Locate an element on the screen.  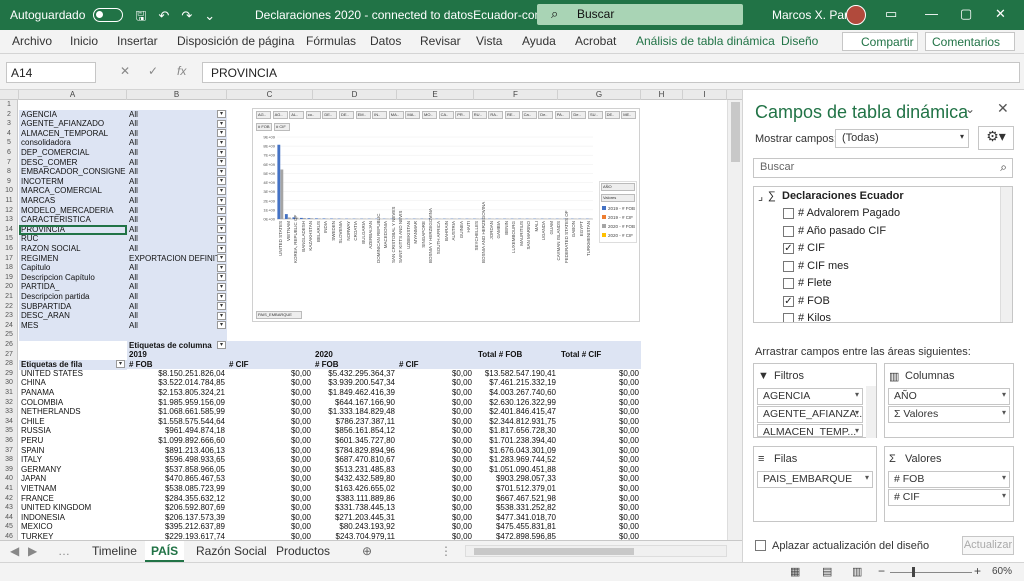
sheet-tab-timeline: Timeline is located at coordinates (114, 551).